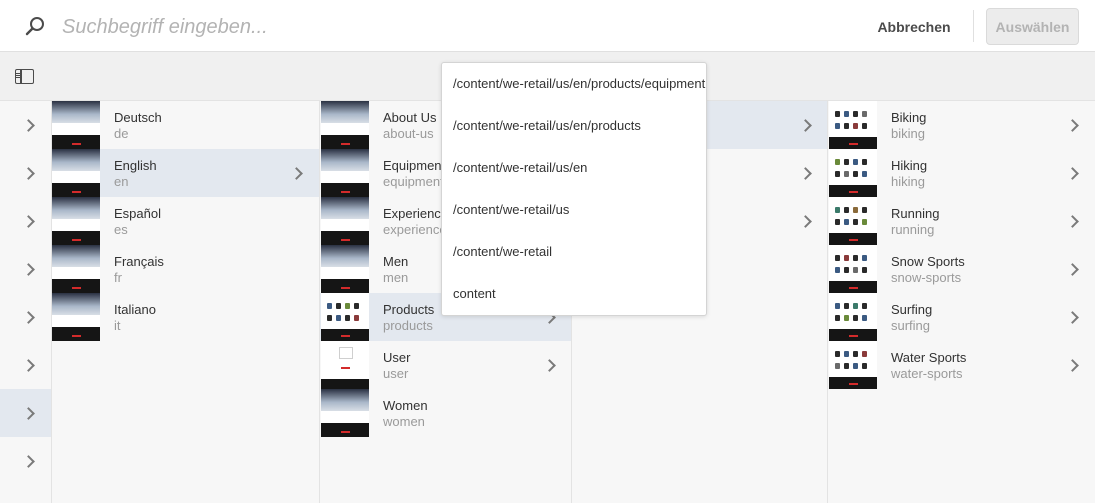  Describe the element at coordinates (914, 27) in the screenshot. I see `cancel-button: Abbrechen` at that location.